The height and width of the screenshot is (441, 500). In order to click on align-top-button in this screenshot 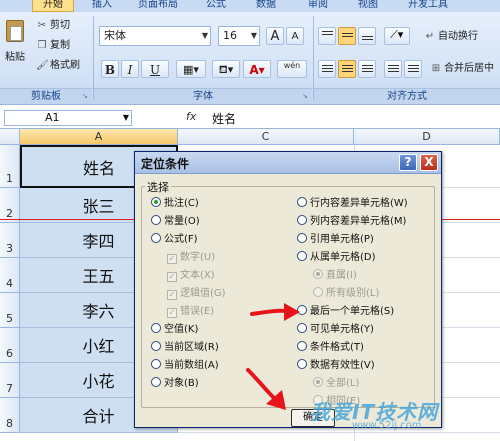, I will do `click(327, 36)`.